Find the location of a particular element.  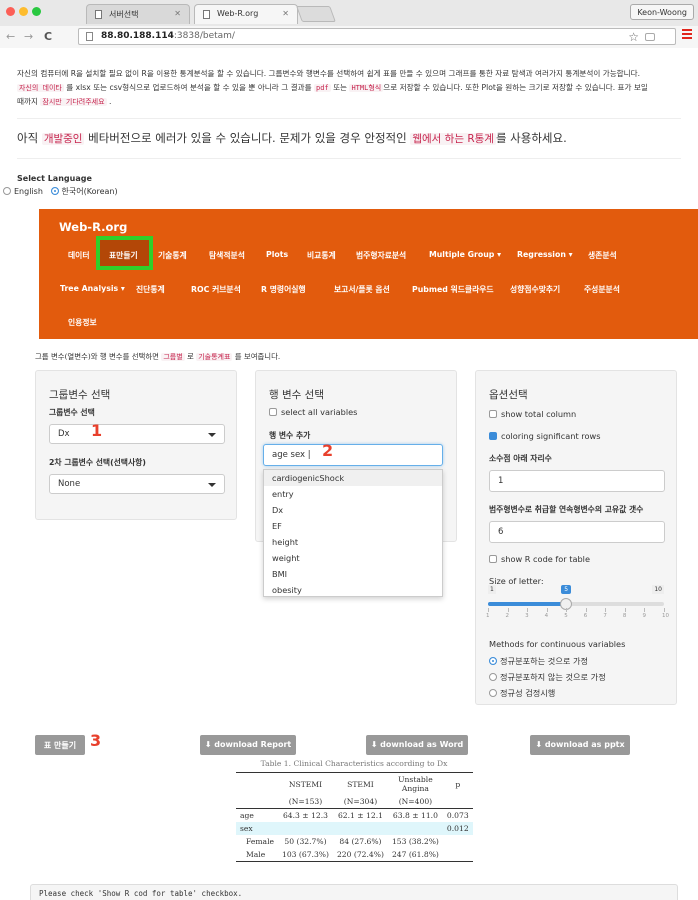

close-window-button is located at coordinates (10, 11).